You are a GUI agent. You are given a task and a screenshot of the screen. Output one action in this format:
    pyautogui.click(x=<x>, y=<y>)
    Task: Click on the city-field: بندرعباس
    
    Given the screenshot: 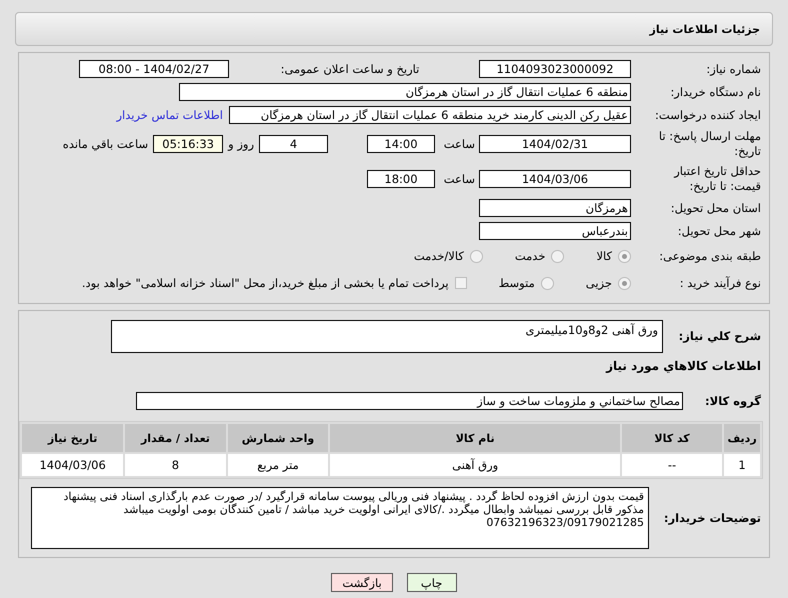 What is the action you would take?
    pyautogui.click(x=555, y=231)
    